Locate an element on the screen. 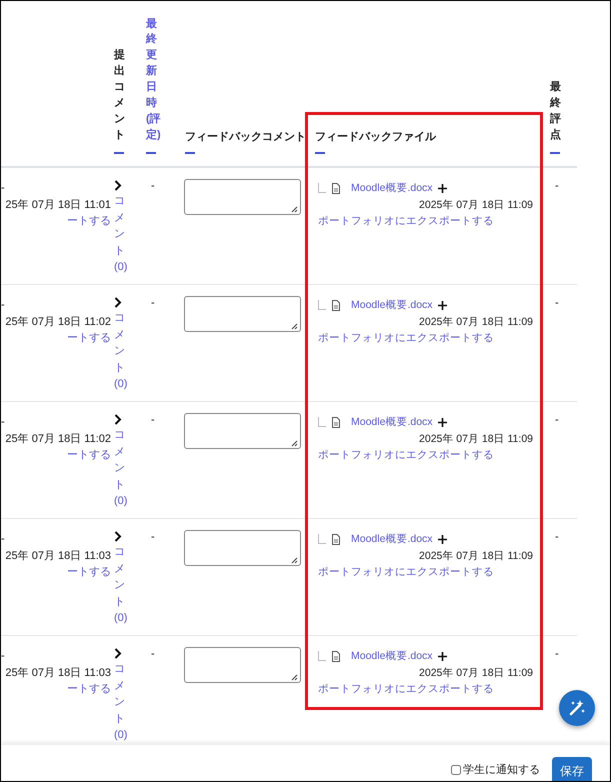 Image resolution: width=611 pixels, height=782 pixels. magic-wand-icon is located at coordinates (577, 708).